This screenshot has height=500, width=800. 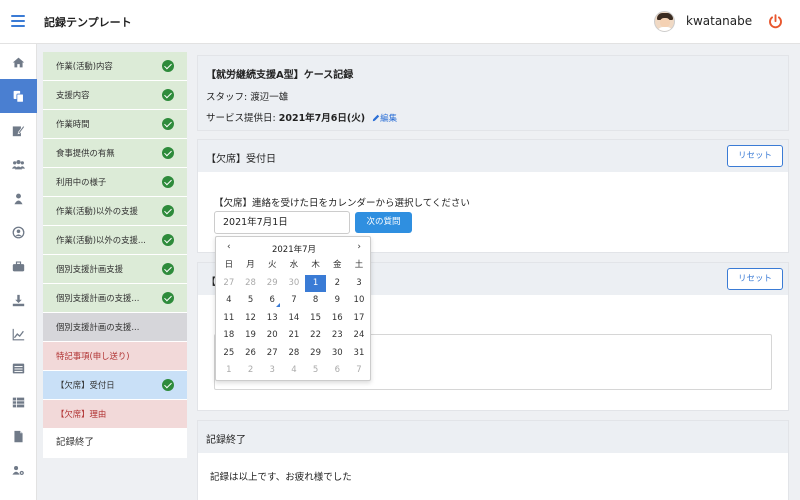 I want to click on nav-edit, so click(x=18, y=130).